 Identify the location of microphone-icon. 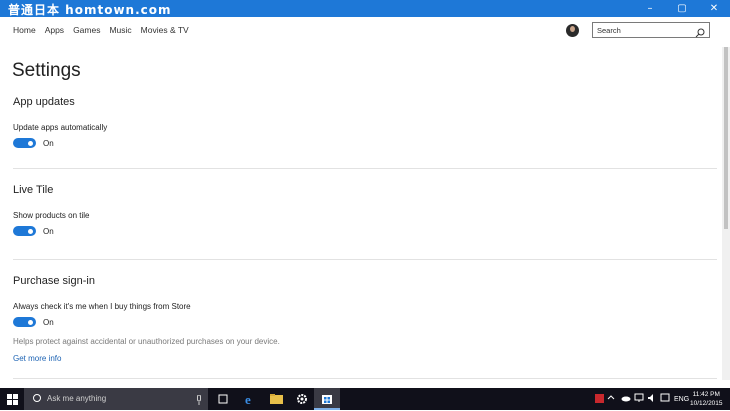
(199, 402).